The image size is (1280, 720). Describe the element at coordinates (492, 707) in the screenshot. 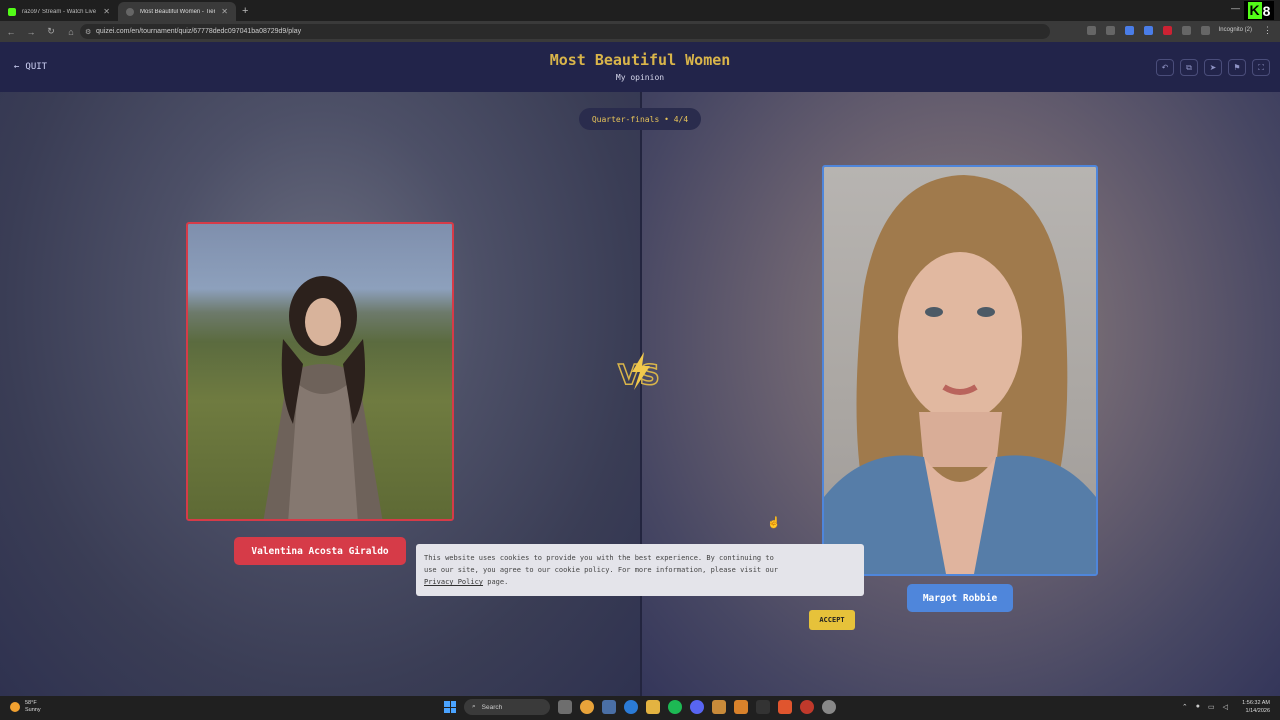

I see `search-placeholder: Search` at that location.